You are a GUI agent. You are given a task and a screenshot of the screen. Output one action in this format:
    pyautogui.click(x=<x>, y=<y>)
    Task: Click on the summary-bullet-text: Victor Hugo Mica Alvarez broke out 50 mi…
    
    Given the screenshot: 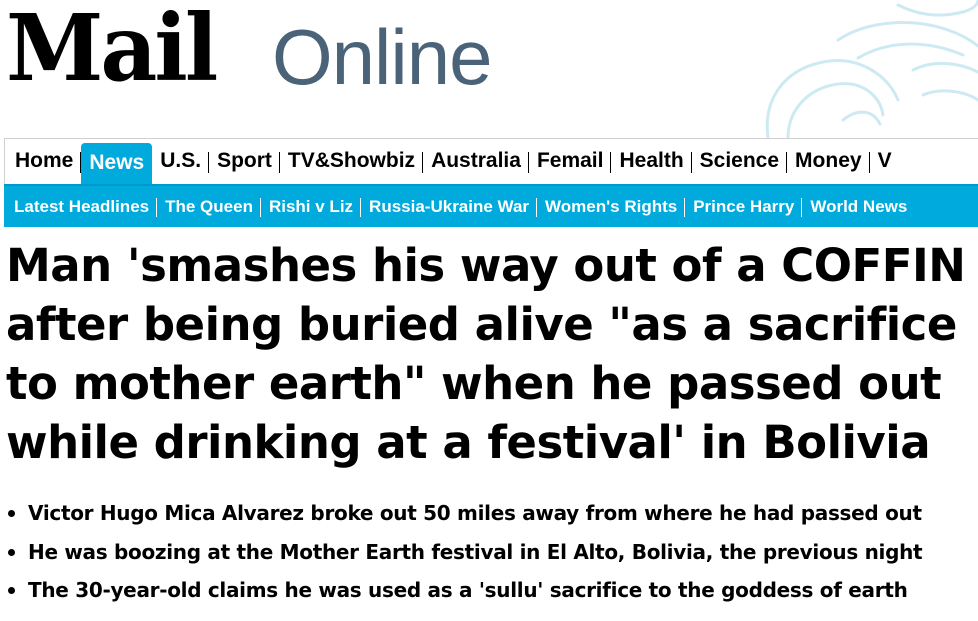 What is the action you would take?
    pyautogui.click(x=475, y=513)
    